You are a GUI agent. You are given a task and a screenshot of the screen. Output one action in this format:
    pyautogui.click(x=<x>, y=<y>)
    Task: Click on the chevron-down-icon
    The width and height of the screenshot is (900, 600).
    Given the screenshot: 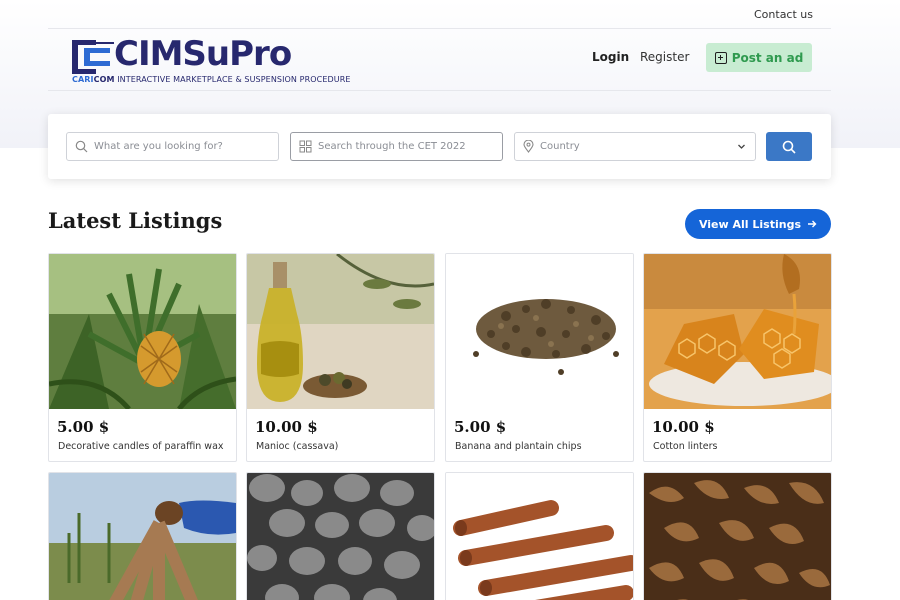 What is the action you would take?
    pyautogui.click(x=741, y=146)
    